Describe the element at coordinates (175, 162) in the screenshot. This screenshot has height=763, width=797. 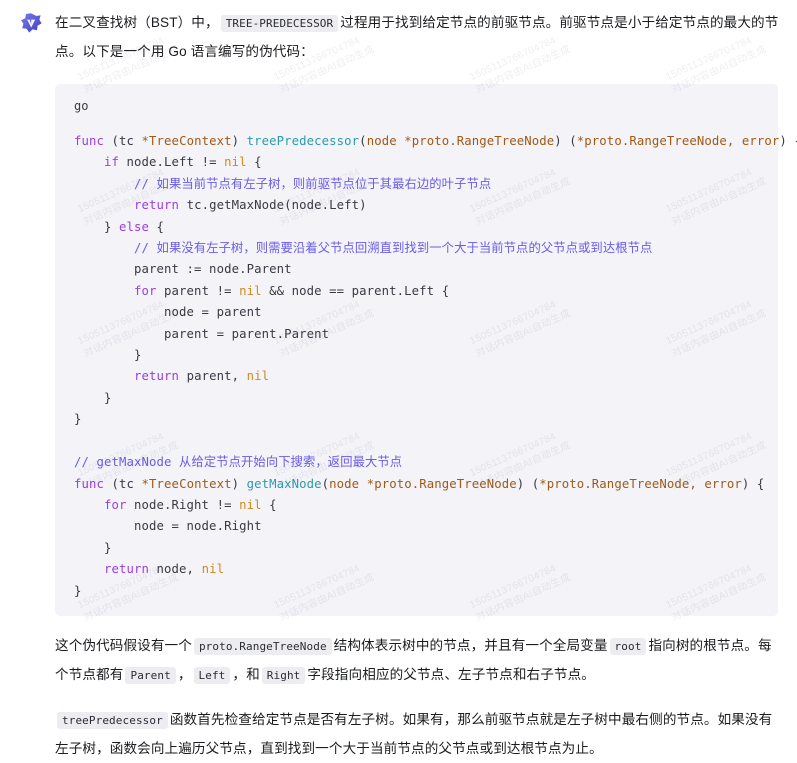
I see `code-token: node.Left !=` at that location.